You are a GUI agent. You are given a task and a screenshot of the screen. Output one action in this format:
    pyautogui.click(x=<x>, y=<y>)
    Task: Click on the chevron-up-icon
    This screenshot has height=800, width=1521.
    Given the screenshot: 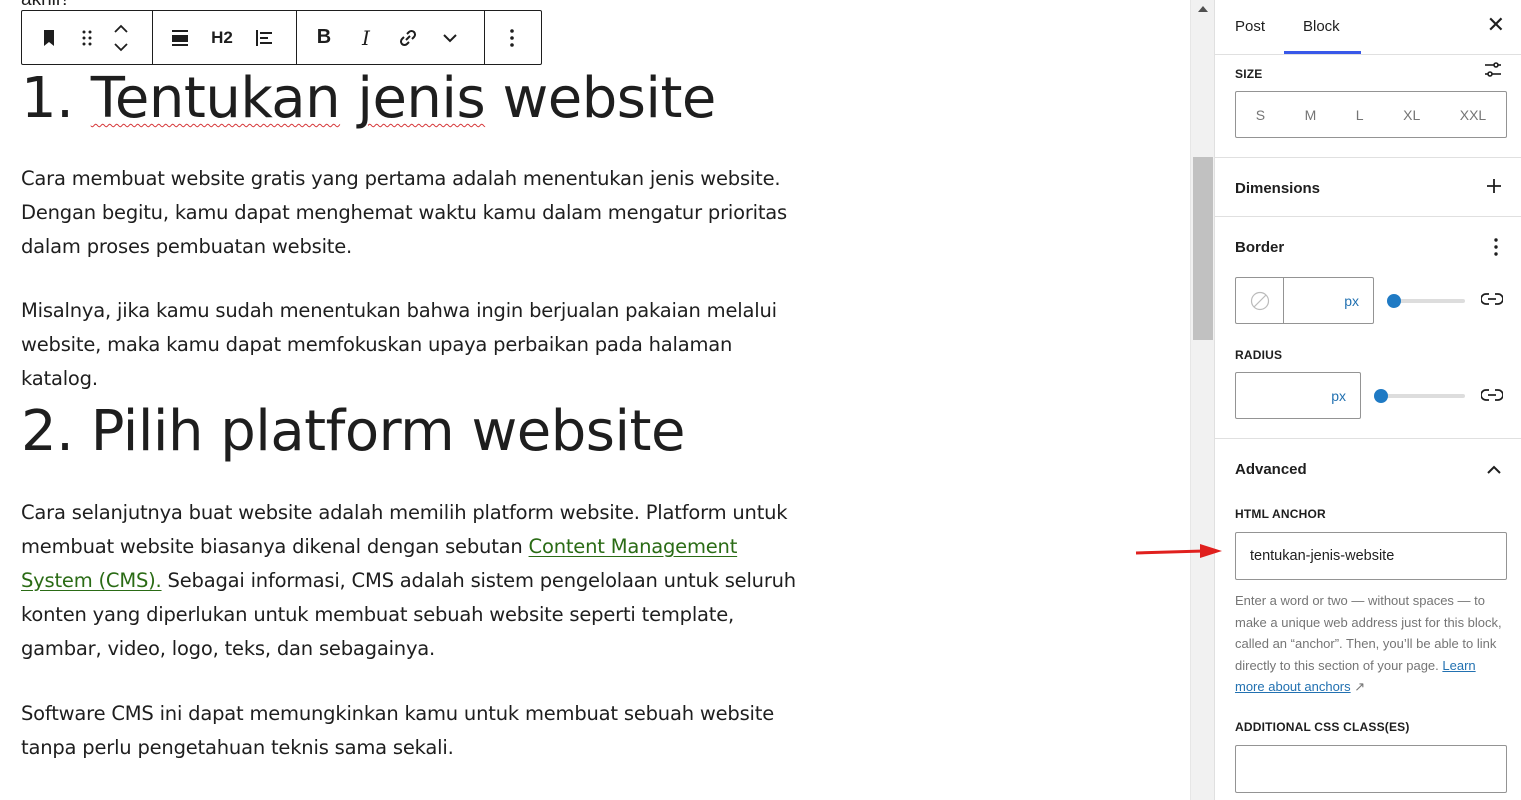 What is the action you would take?
    pyautogui.click(x=1494, y=471)
    